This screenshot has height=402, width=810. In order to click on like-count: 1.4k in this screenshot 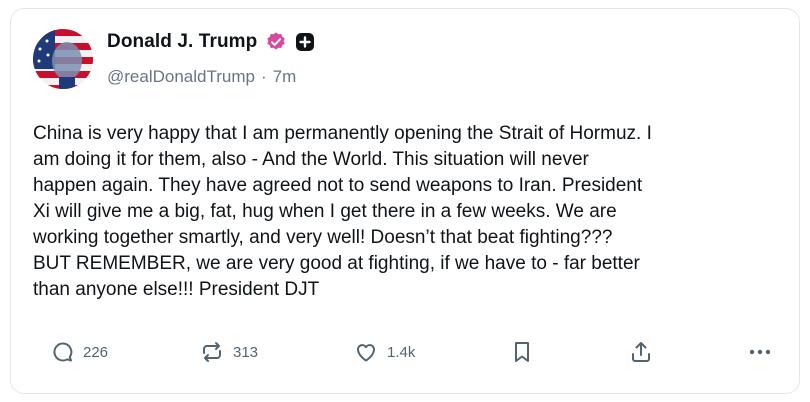, I will do `click(401, 352)`.